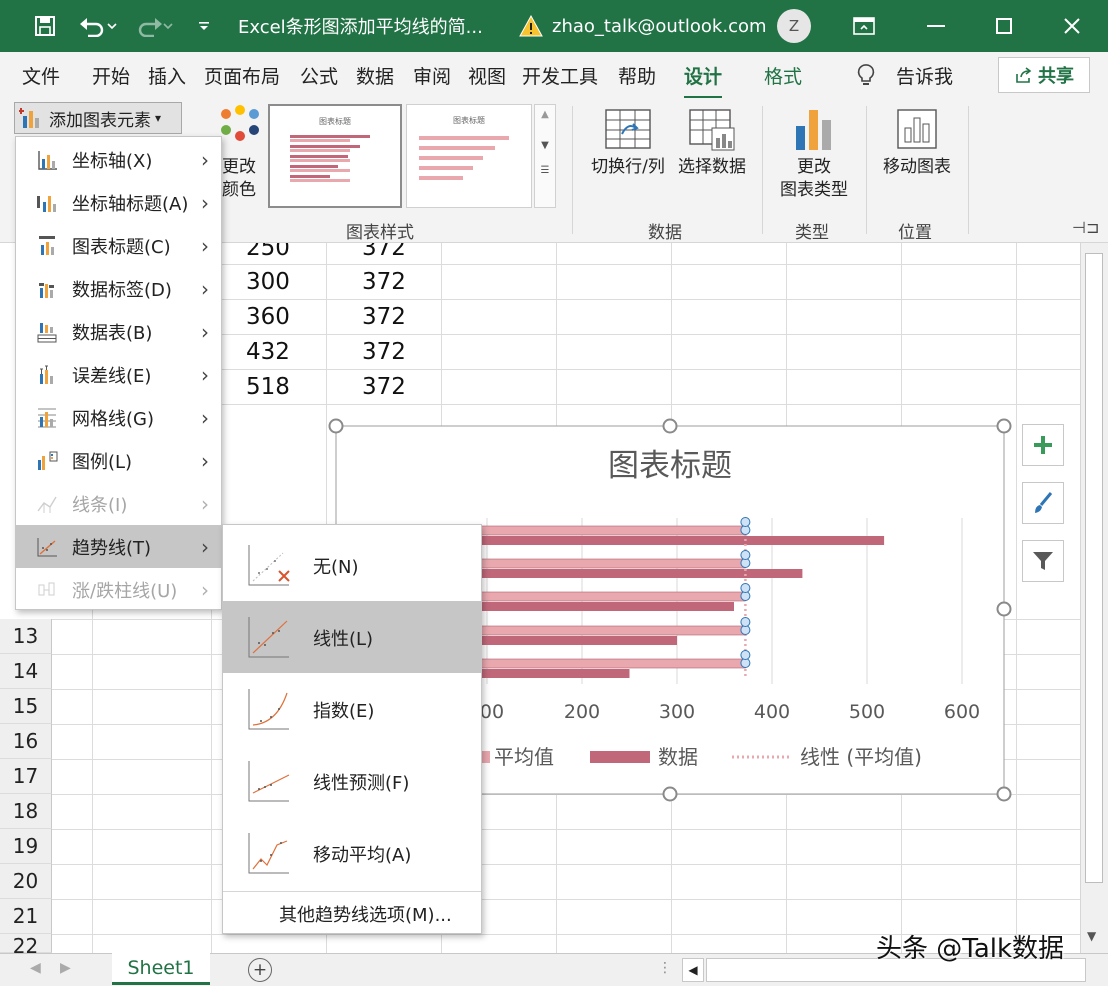 Image resolution: width=1108 pixels, height=986 pixels. What do you see at coordinates (487, 75) in the screenshot?
I see `tab-view: 视图` at bounding box center [487, 75].